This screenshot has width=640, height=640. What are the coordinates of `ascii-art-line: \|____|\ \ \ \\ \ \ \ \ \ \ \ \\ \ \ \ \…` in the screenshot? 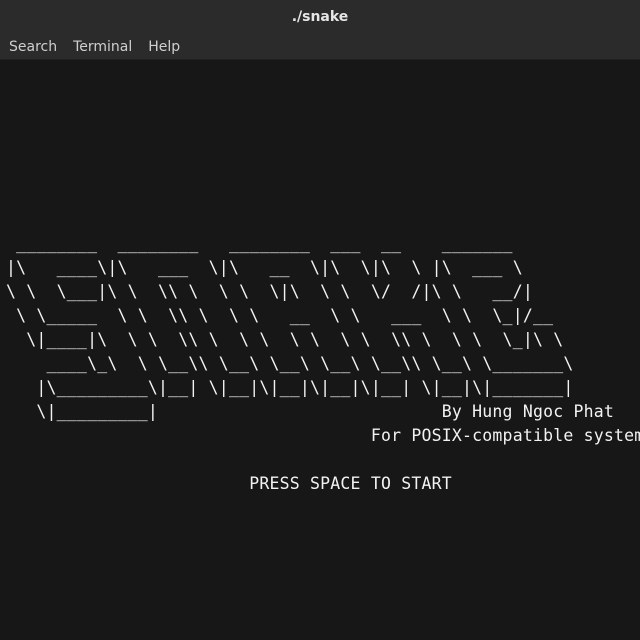 It's located at (285, 339).